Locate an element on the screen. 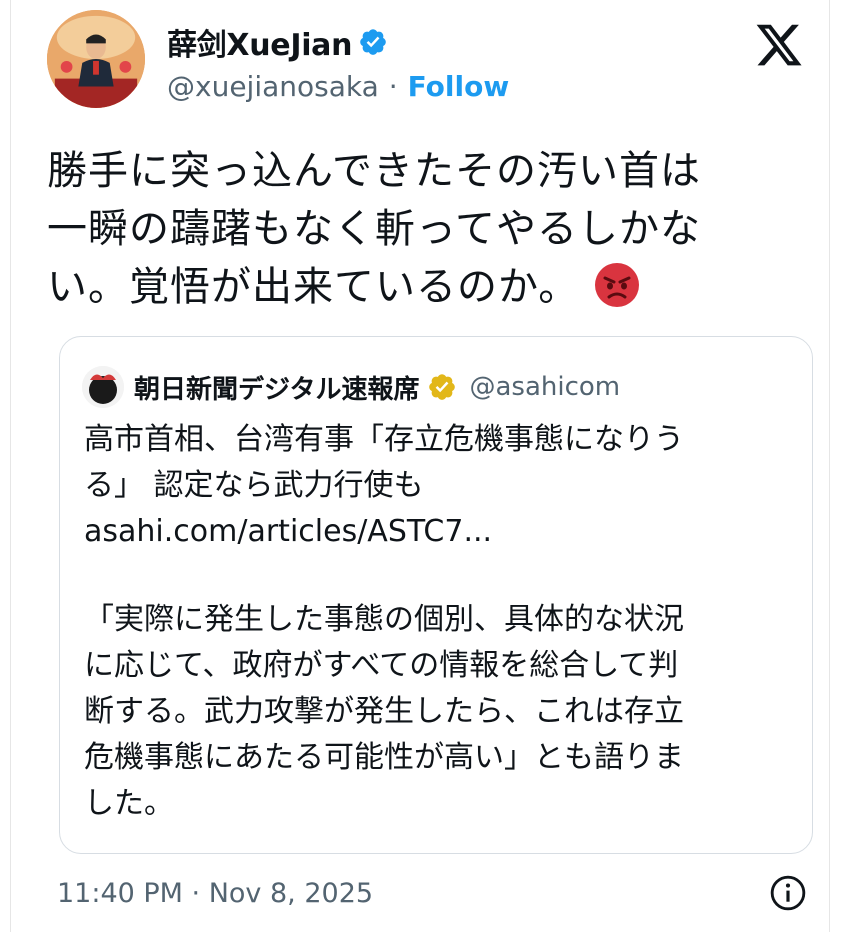 The image size is (842, 934). tweet-text-line: 勝手に突っ込んできたその汚い首は is located at coordinates (374, 171).